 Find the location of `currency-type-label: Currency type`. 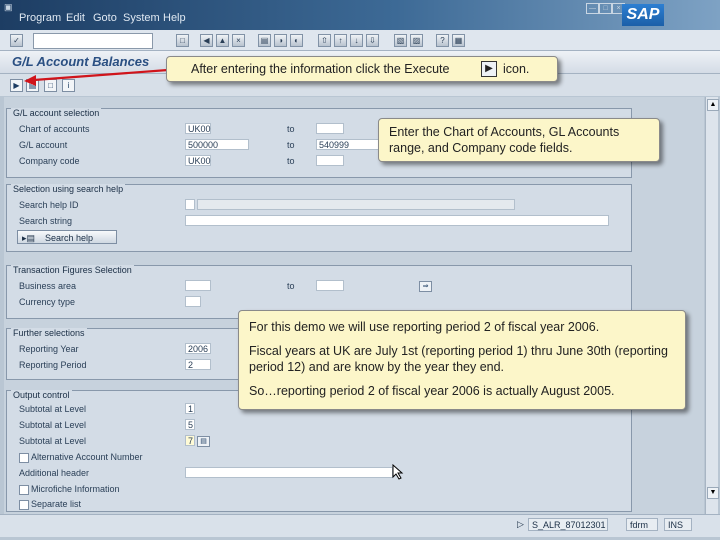

currency-type-label: Currency type is located at coordinates (47, 302).